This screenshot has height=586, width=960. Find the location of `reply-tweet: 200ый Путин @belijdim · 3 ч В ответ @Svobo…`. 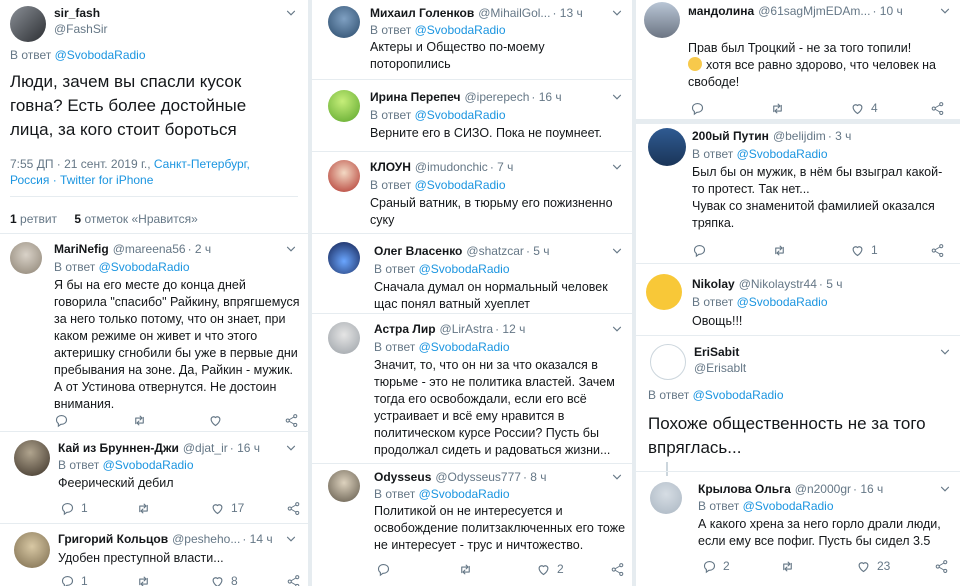

reply-tweet: 200ый Путин @belijdim · 3 ч В ответ @Svobo… is located at coordinates (798, 194).